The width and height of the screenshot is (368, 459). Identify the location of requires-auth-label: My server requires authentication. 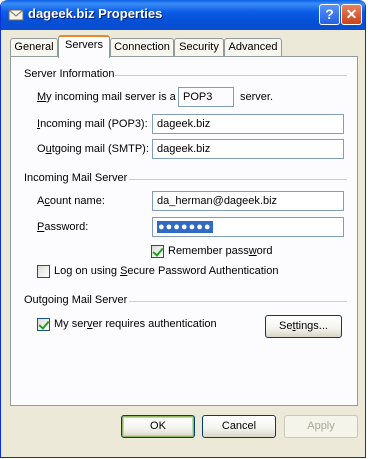
(135, 324).